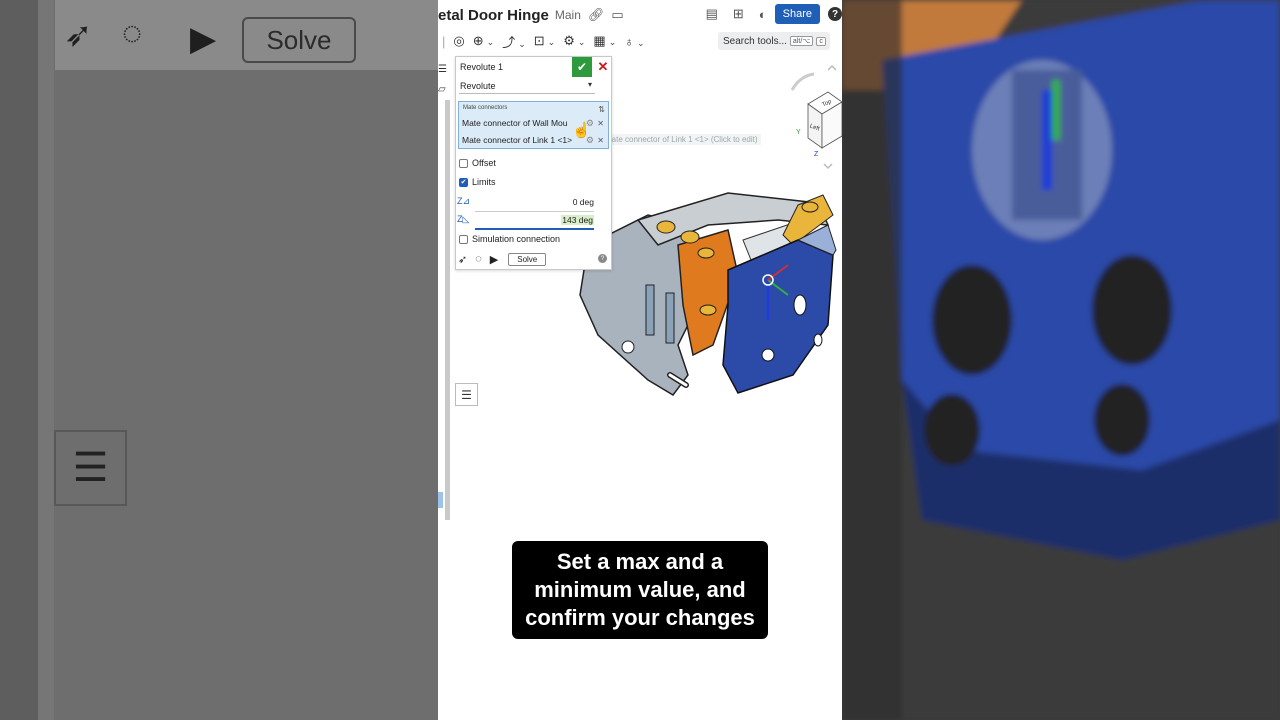  I want to click on notes-icon: ▤, so click(712, 14).